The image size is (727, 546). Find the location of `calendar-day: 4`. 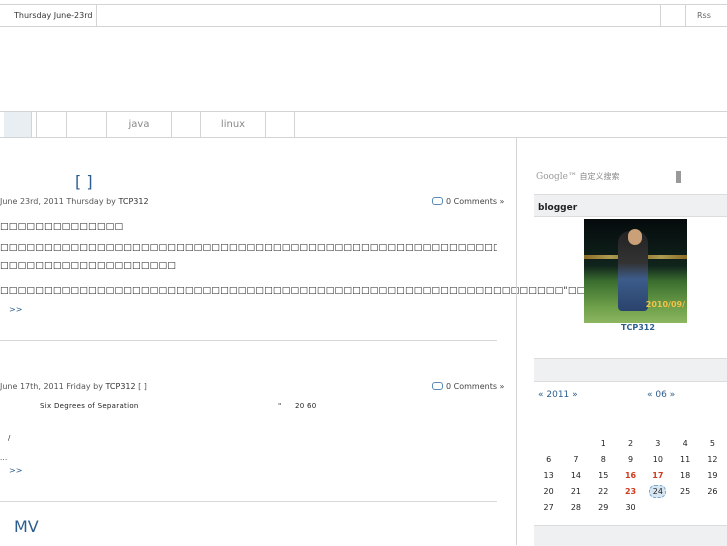

calendar-day: 4 is located at coordinates (685, 444).